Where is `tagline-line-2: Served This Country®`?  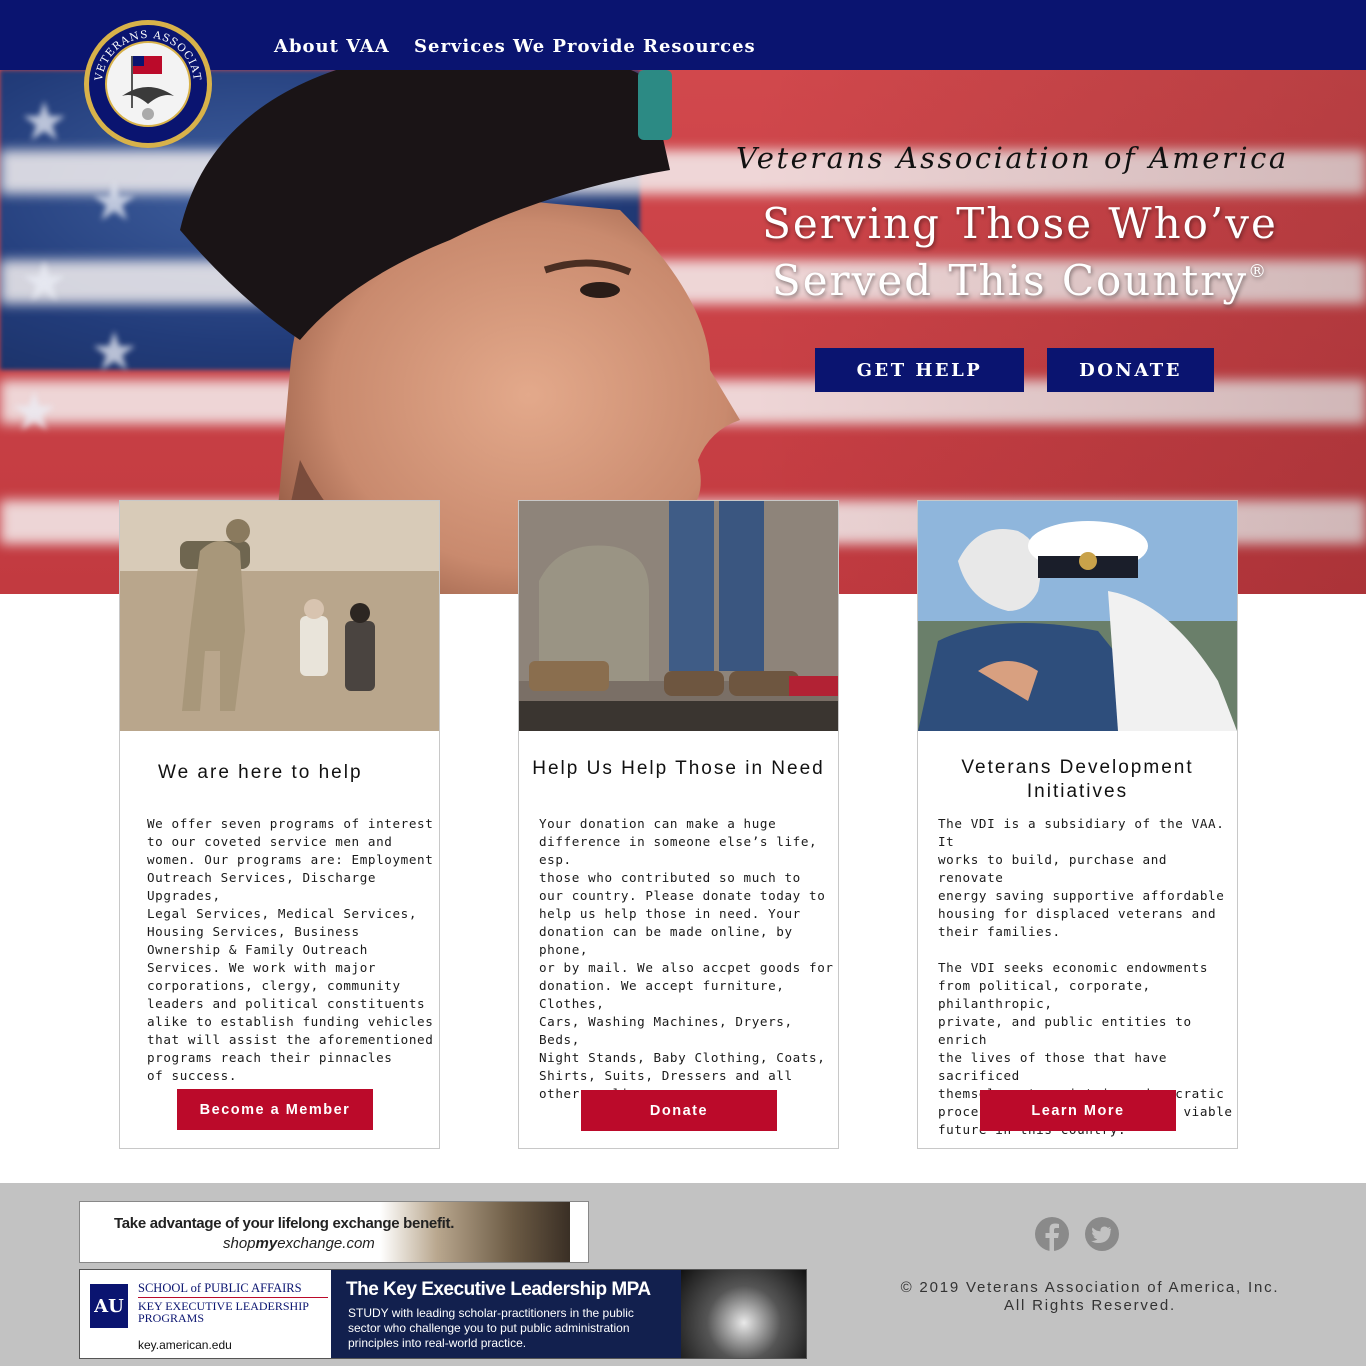
tagline-line-2: Served This Country® is located at coordinates (1020, 276).